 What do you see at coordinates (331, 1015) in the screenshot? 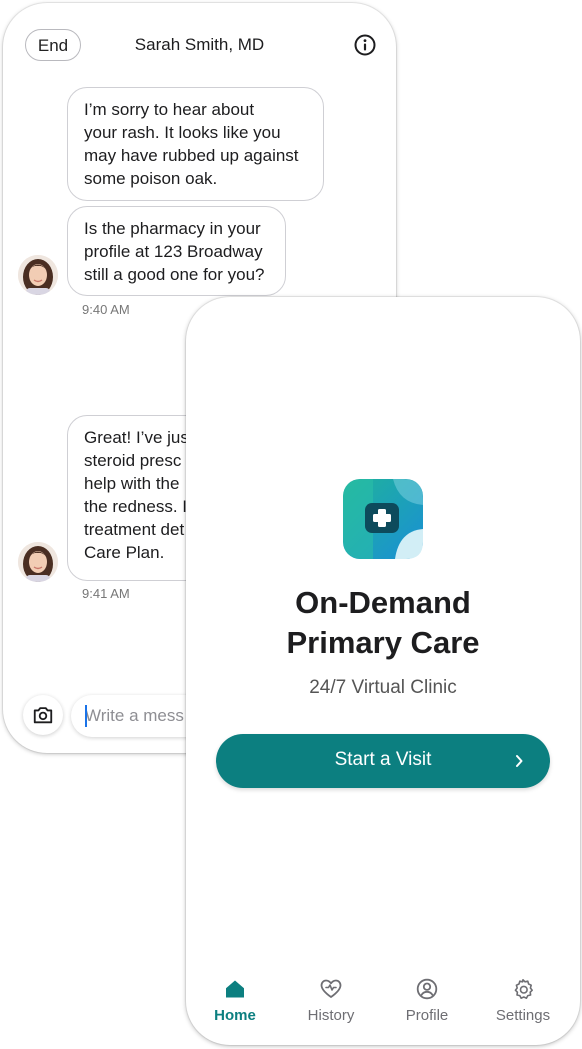
I see `tab-history-label: History` at bounding box center [331, 1015].